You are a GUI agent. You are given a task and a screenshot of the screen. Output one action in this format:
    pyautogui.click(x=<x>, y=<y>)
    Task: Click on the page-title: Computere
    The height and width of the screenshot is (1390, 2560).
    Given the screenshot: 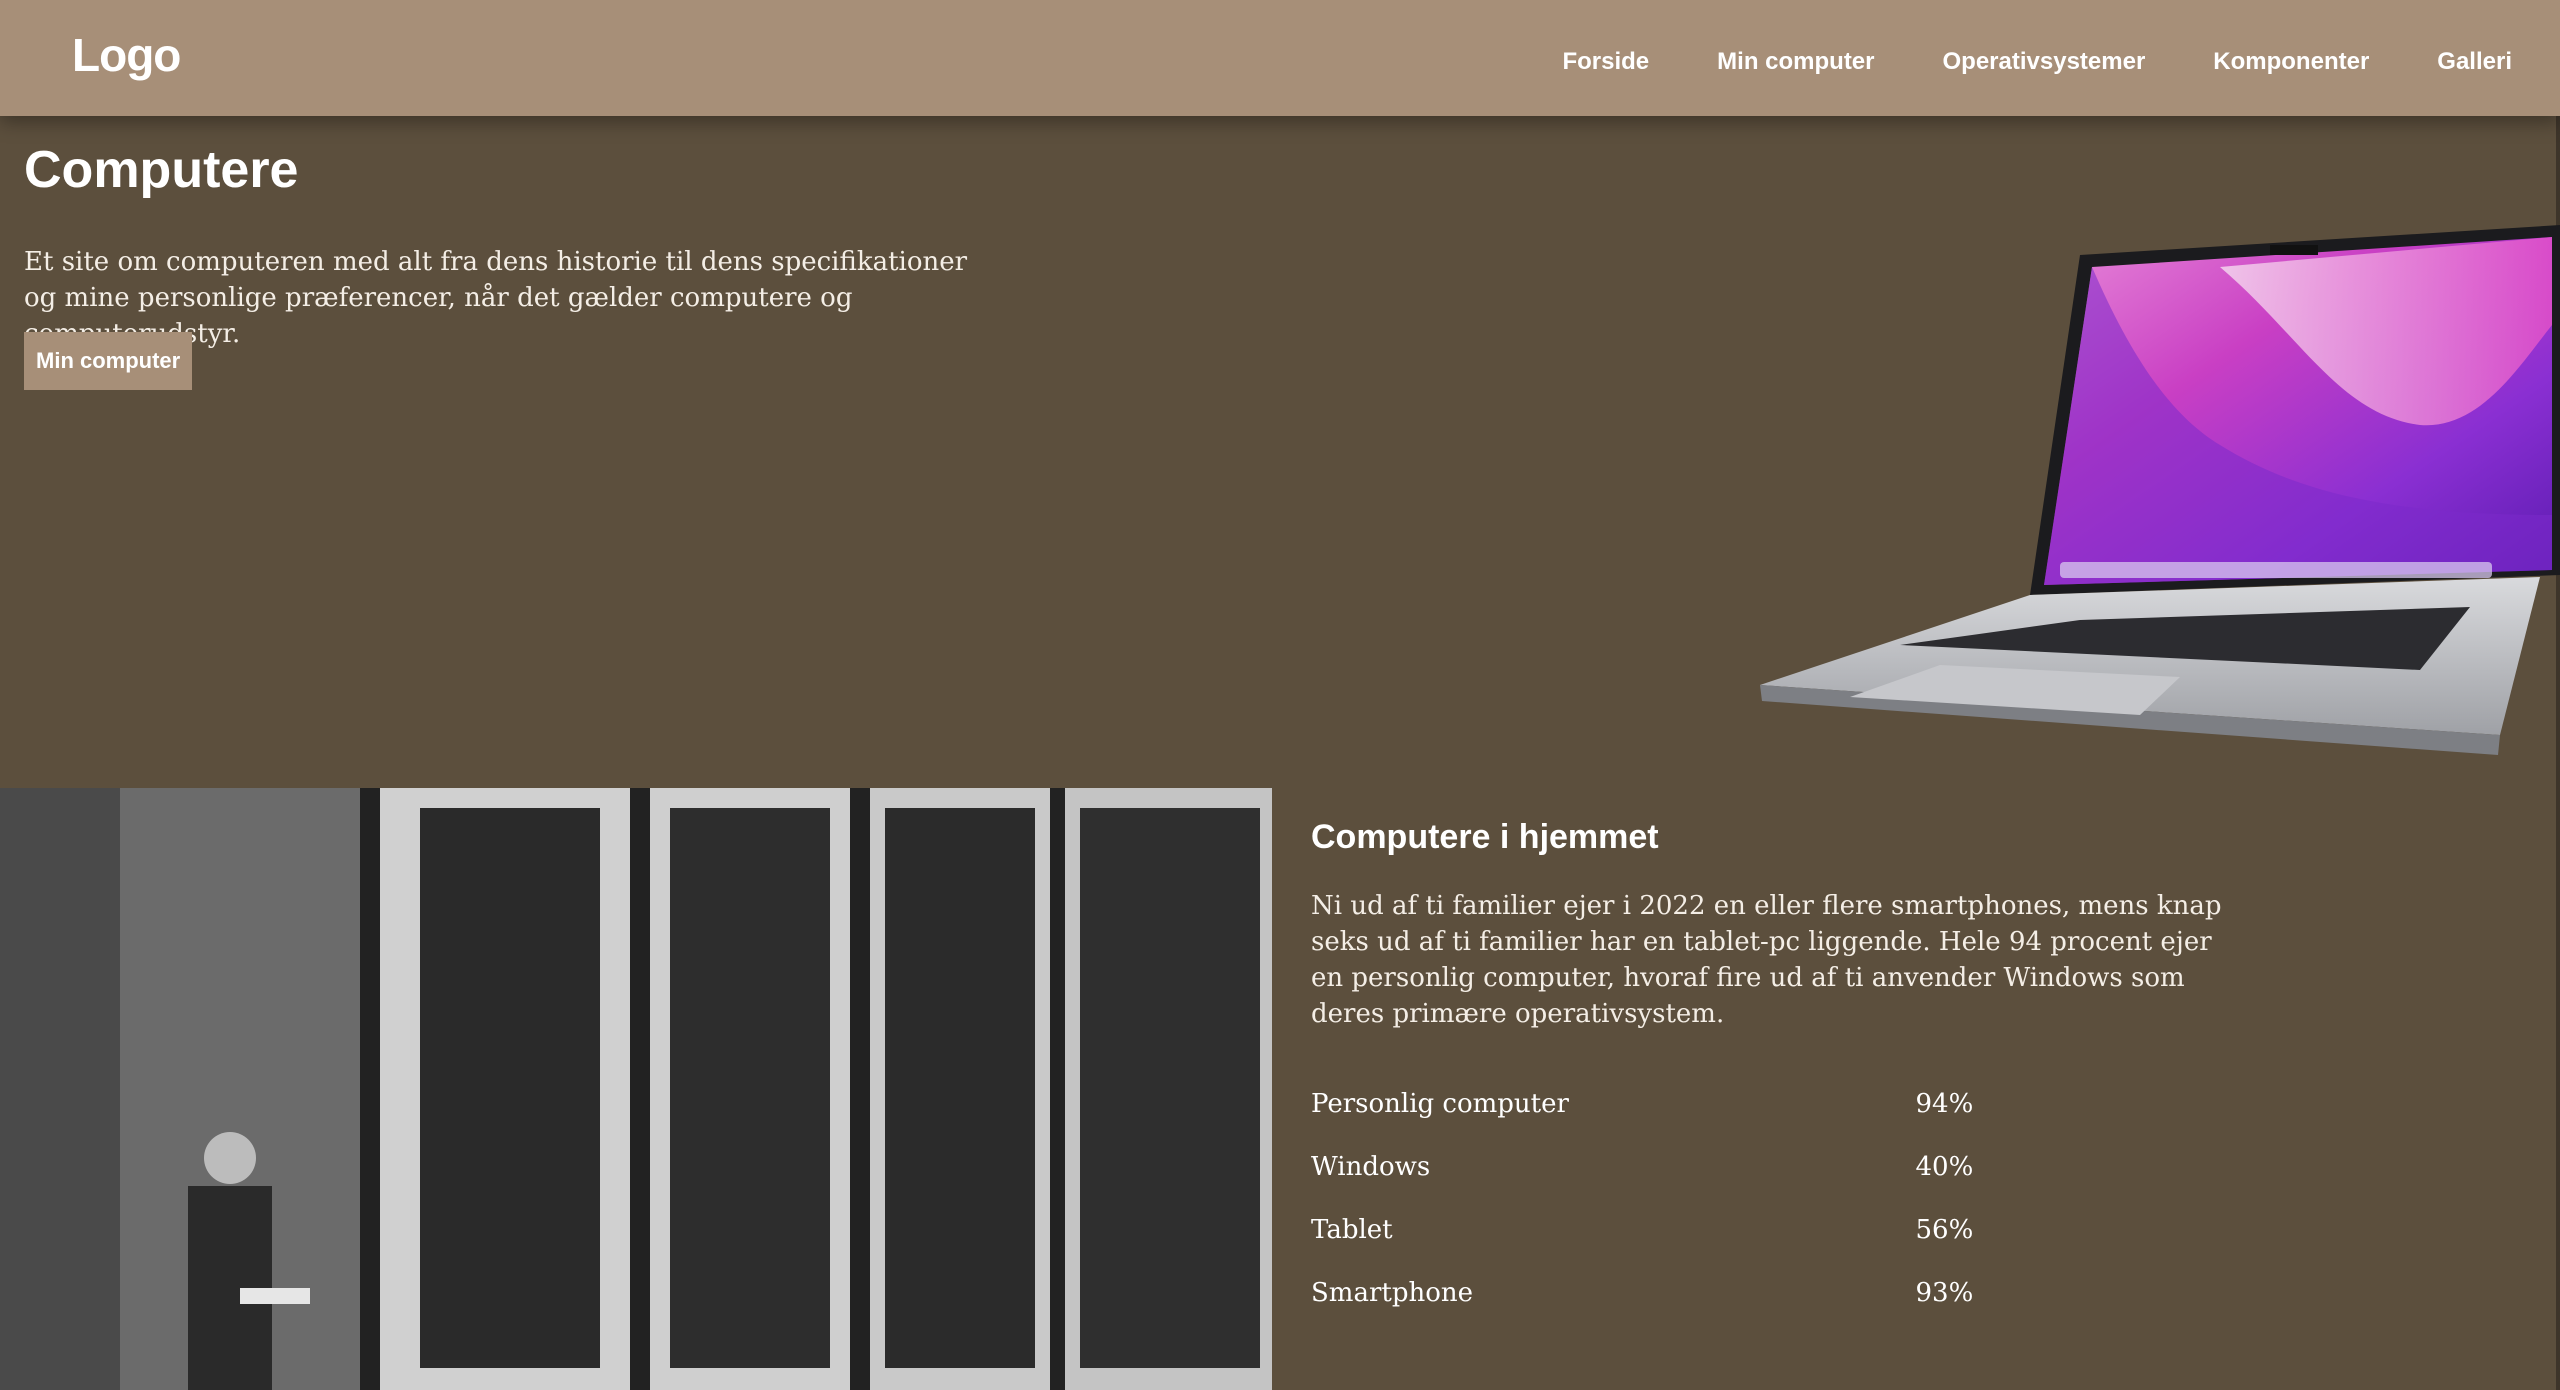 What is the action you would take?
    pyautogui.click(x=161, y=170)
    